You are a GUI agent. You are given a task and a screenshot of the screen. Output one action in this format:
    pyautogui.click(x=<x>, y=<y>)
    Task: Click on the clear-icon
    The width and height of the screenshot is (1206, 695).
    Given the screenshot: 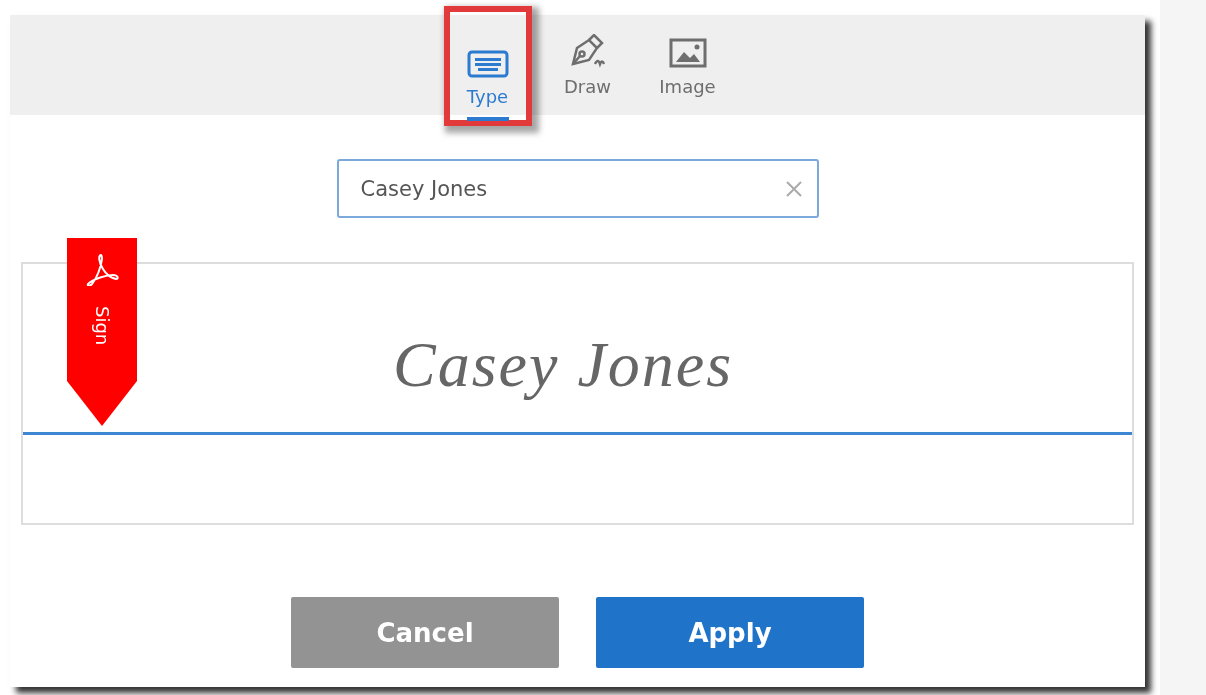 What is the action you would take?
    pyautogui.click(x=793, y=188)
    